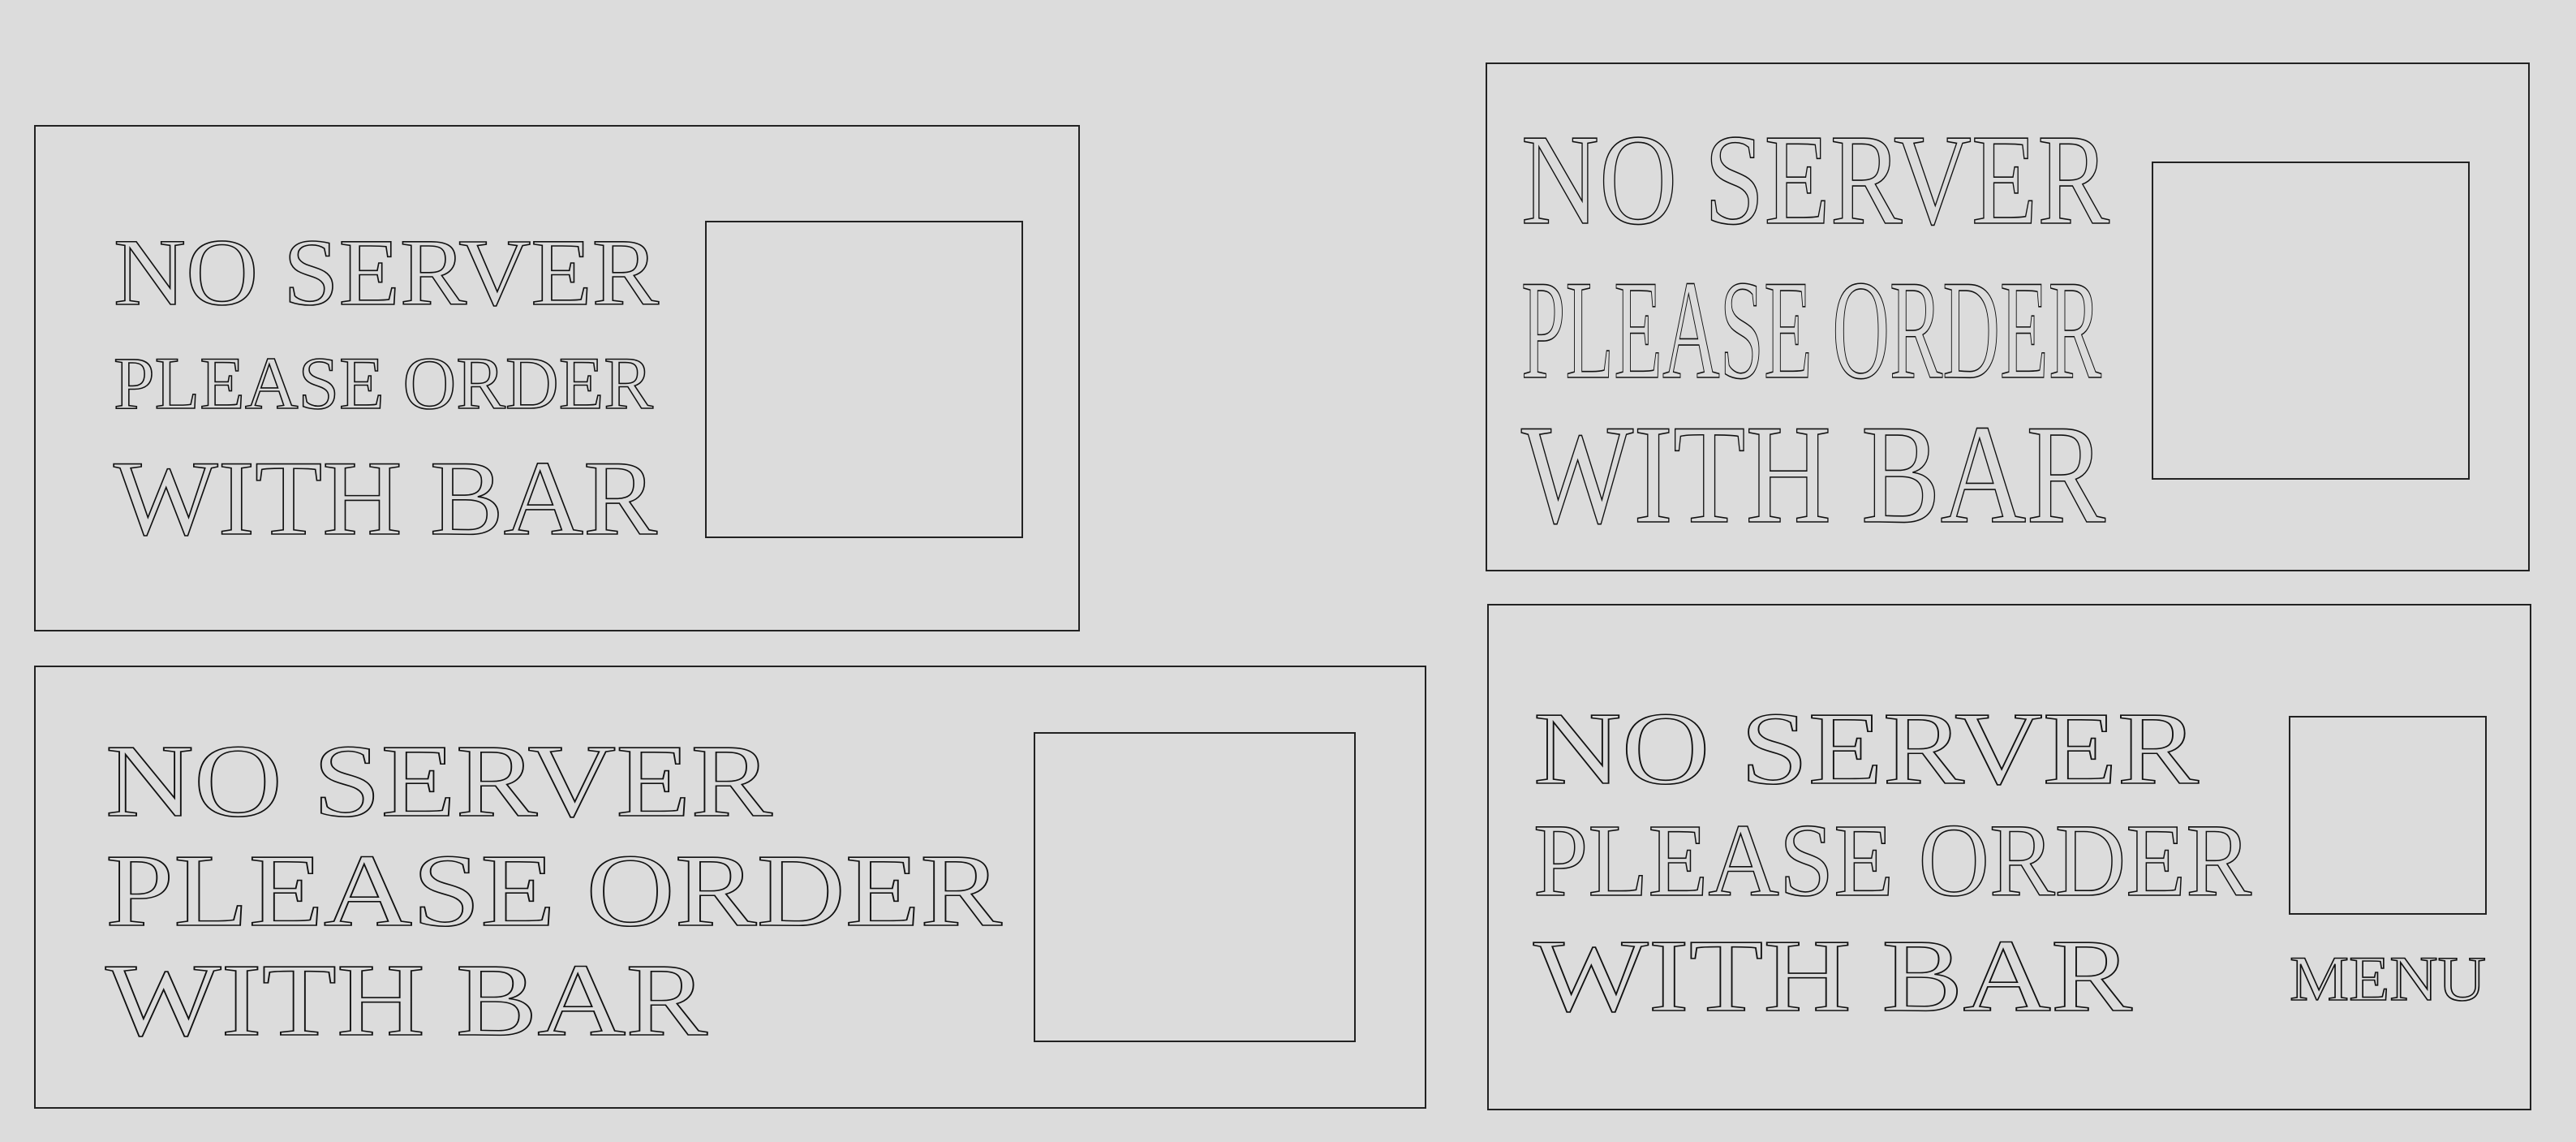 The height and width of the screenshot is (1142, 2576). Describe the element at coordinates (2388, 978) in the screenshot. I see `menu-label: MENU` at that location.